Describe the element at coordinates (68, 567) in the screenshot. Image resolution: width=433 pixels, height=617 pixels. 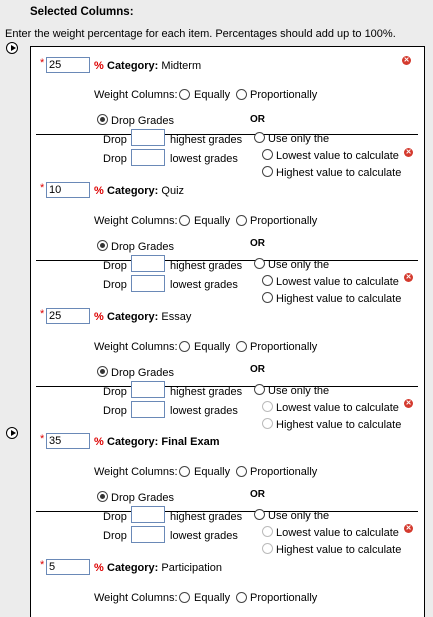
I see `weight-input: 5` at that location.